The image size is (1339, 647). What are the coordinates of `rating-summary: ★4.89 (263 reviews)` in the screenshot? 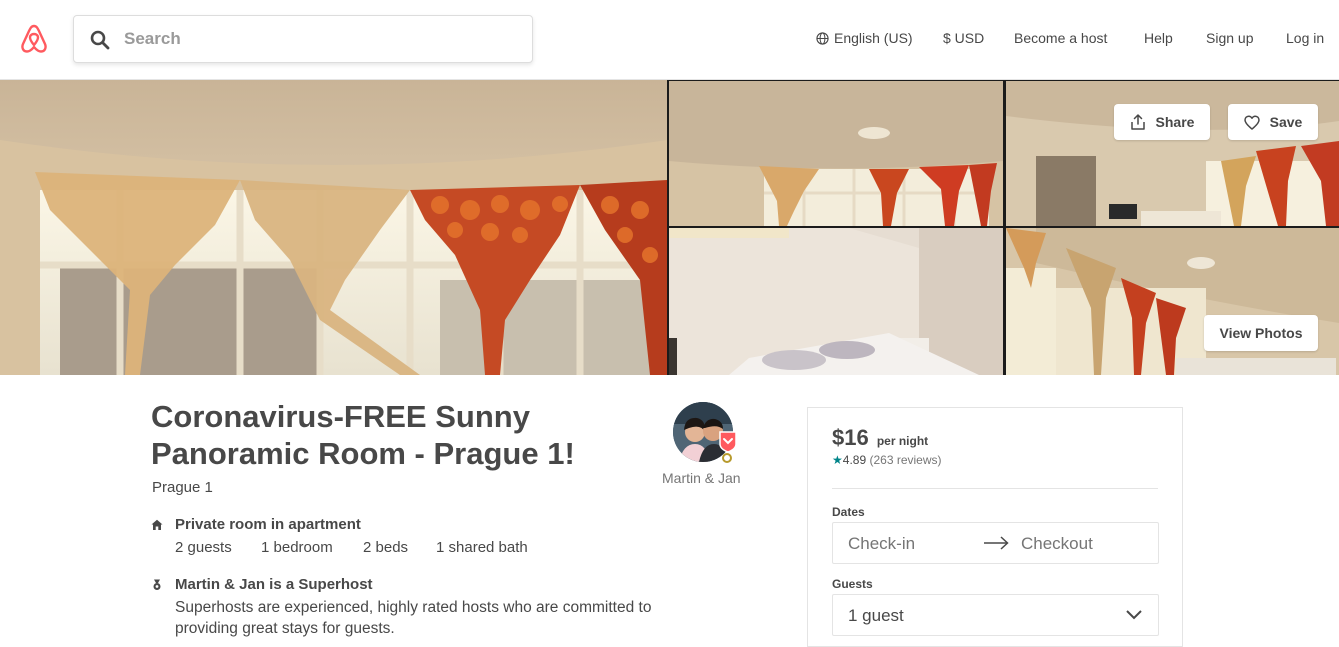 It's located at (887, 460).